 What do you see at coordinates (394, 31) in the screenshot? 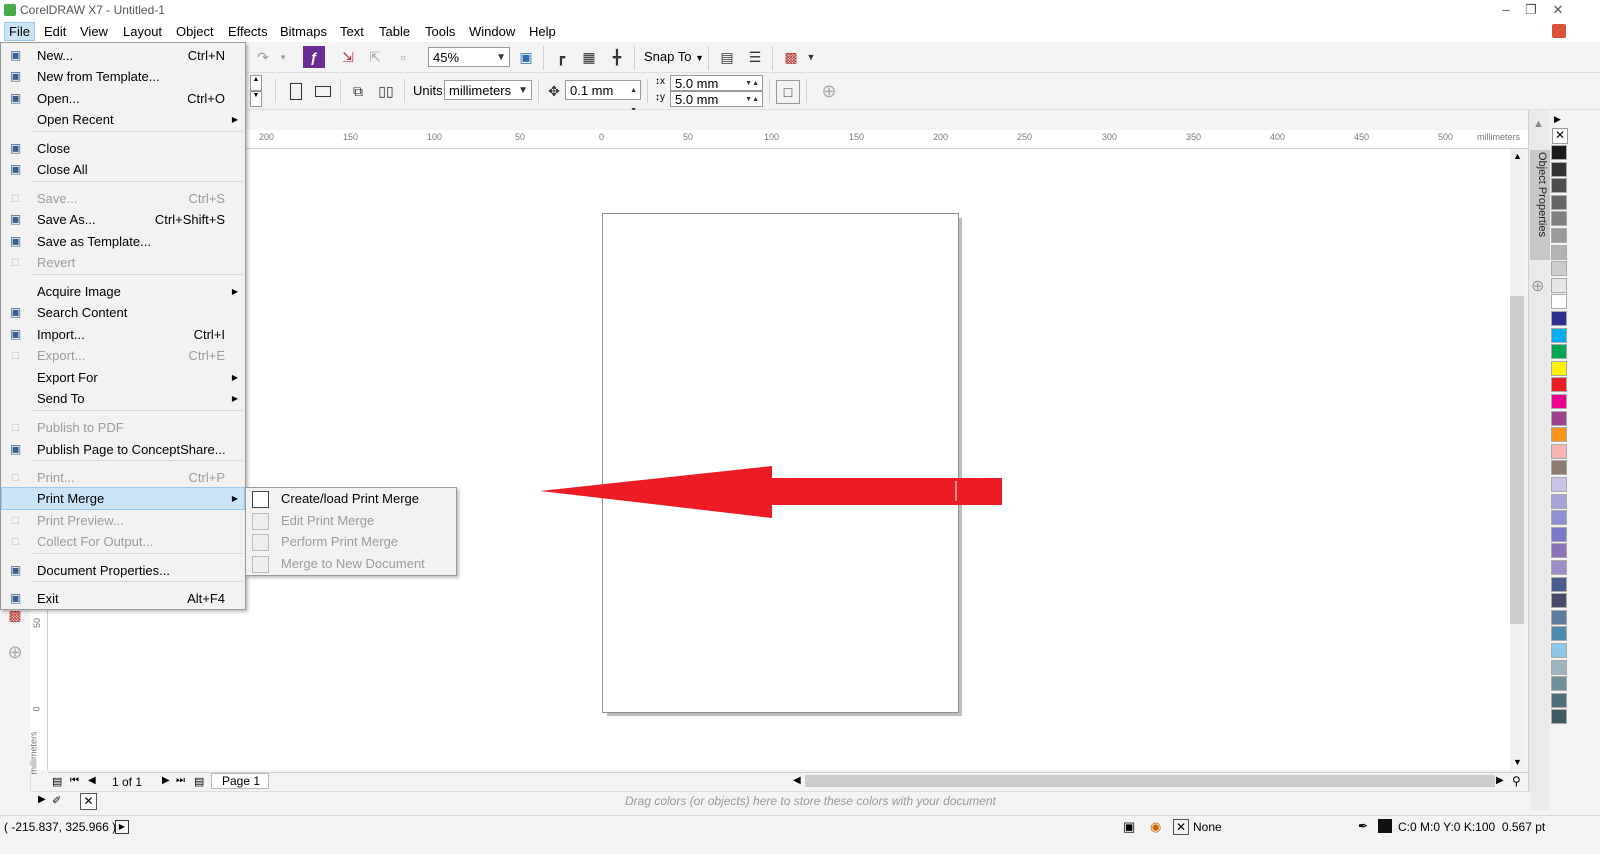
I see `menu-table: Table` at bounding box center [394, 31].